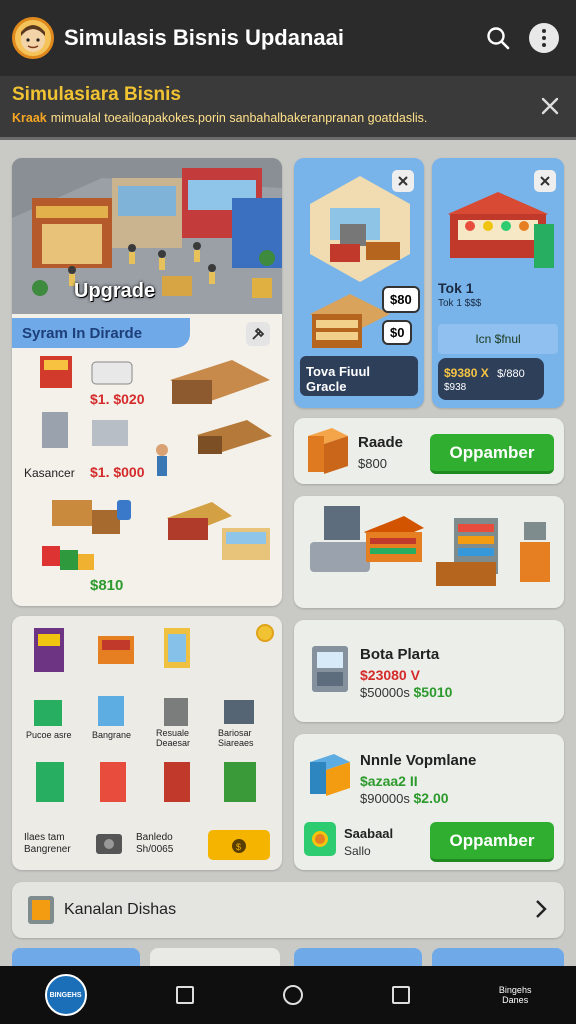 Image resolution: width=576 pixels, height=1024 pixels. I want to click on app-title: Simulasis Bisnis Updanaai, so click(204, 37).